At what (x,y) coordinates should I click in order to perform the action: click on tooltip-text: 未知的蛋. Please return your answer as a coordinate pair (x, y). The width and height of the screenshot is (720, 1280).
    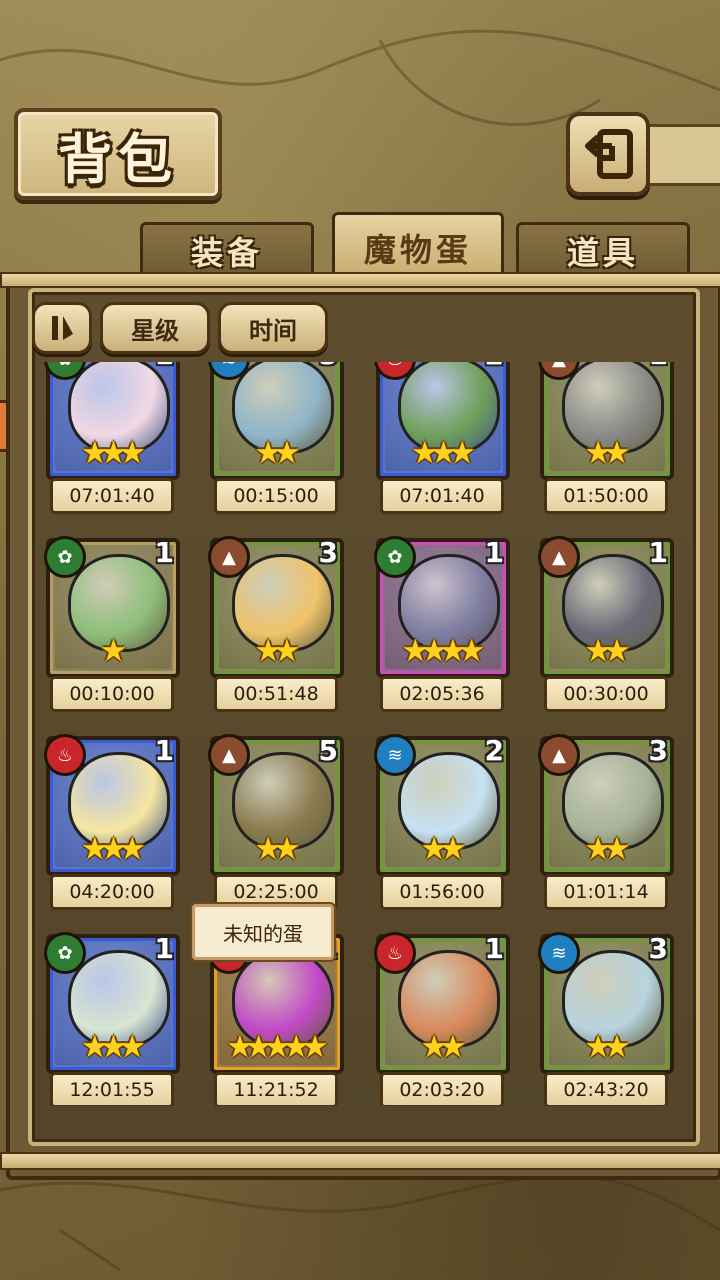
    Looking at the image, I should click on (263, 933).